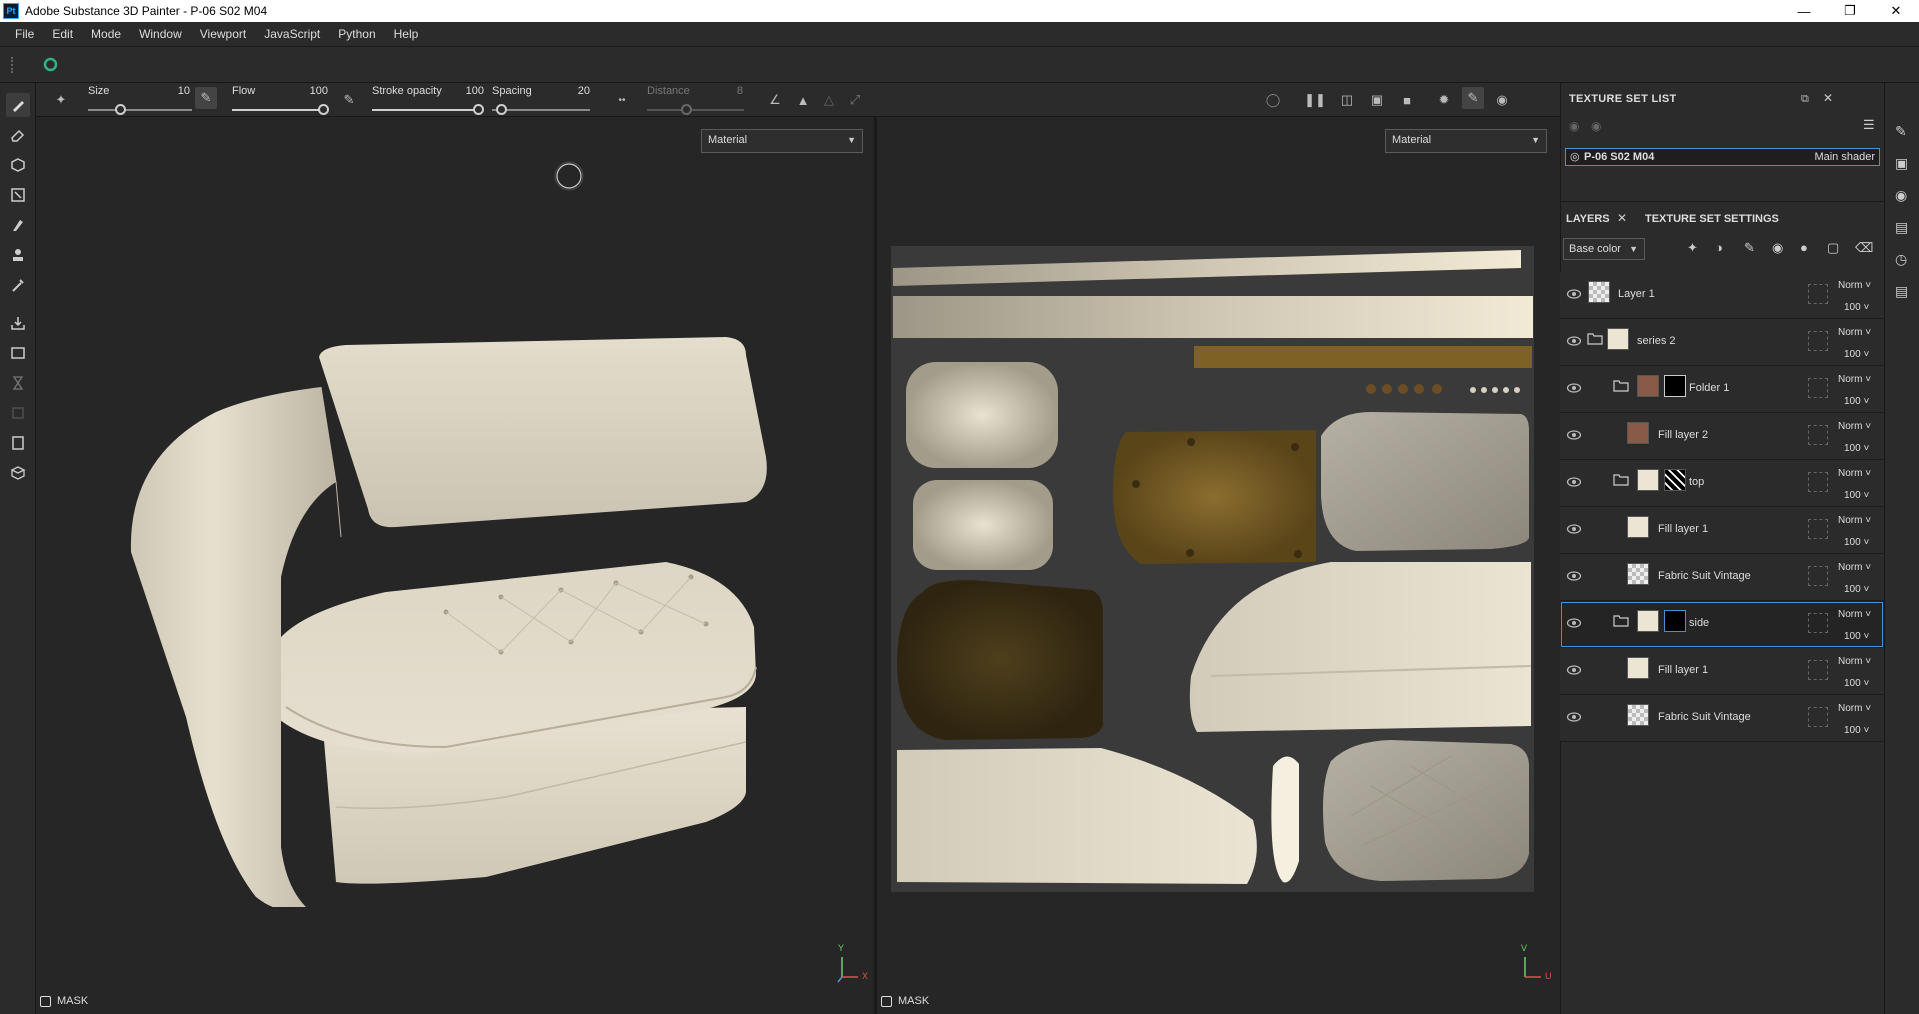 This screenshot has height=1014, width=1919. I want to click on brush-preset-icon: ✦, so click(61, 100).